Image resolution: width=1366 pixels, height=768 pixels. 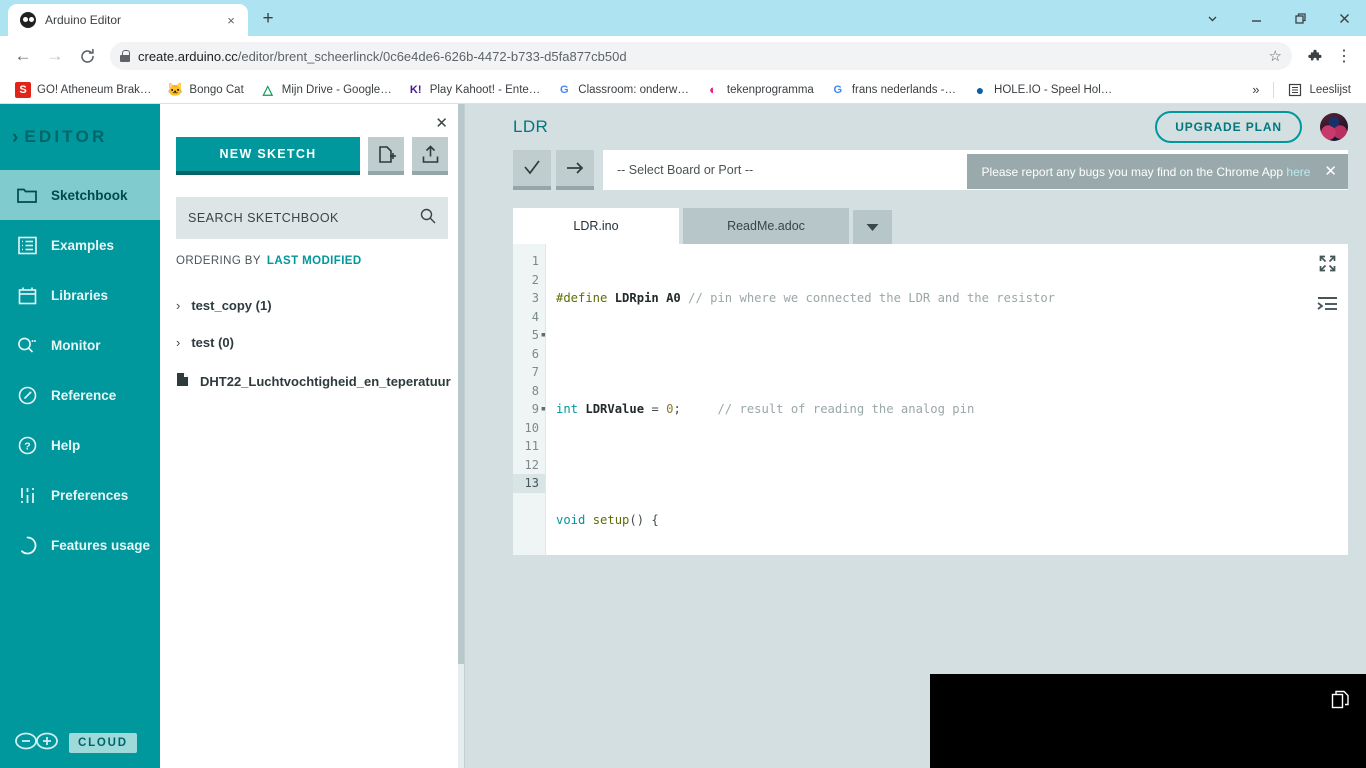 What do you see at coordinates (1334, 127) in the screenshot?
I see `avatar` at bounding box center [1334, 127].